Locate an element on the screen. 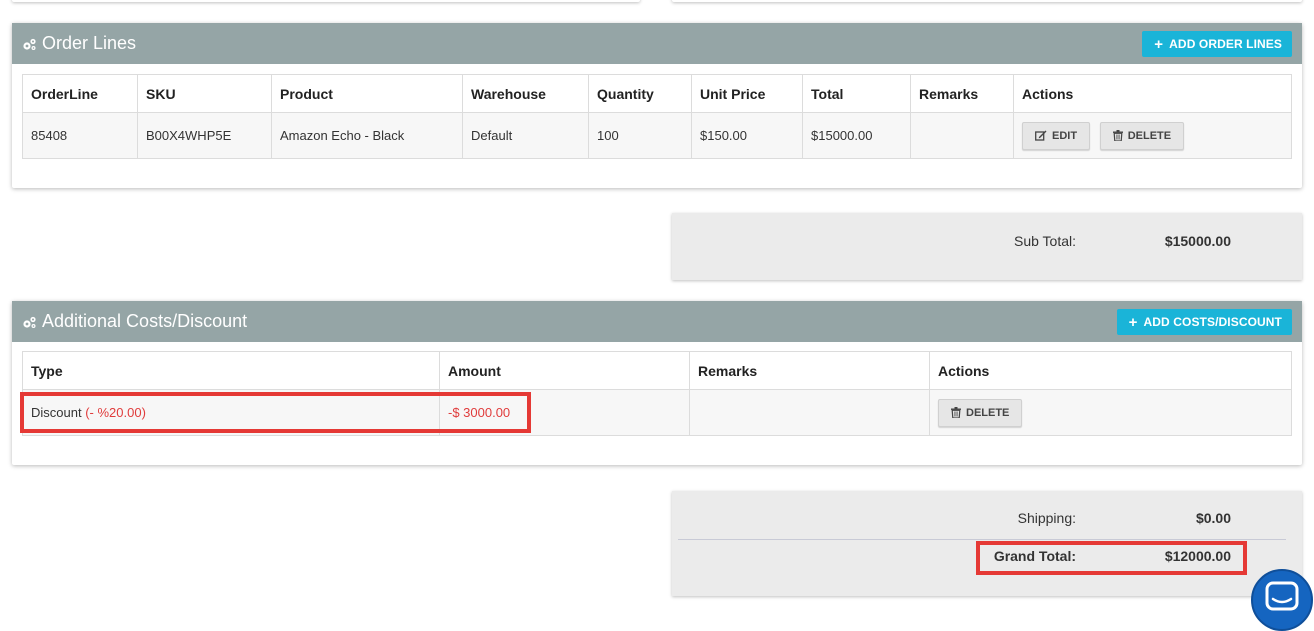 Image resolution: width=1314 pixels, height=631 pixels. subtotal-box: Sub Total: $15000.00 is located at coordinates (987, 246).